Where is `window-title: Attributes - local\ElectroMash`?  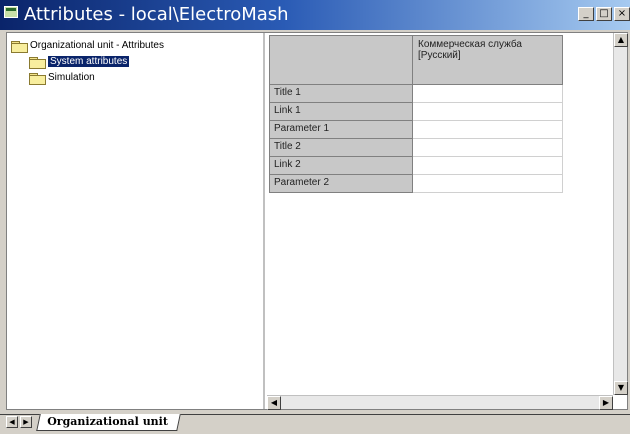
window-title: Attributes - local\ElectroMash is located at coordinates (156, 14).